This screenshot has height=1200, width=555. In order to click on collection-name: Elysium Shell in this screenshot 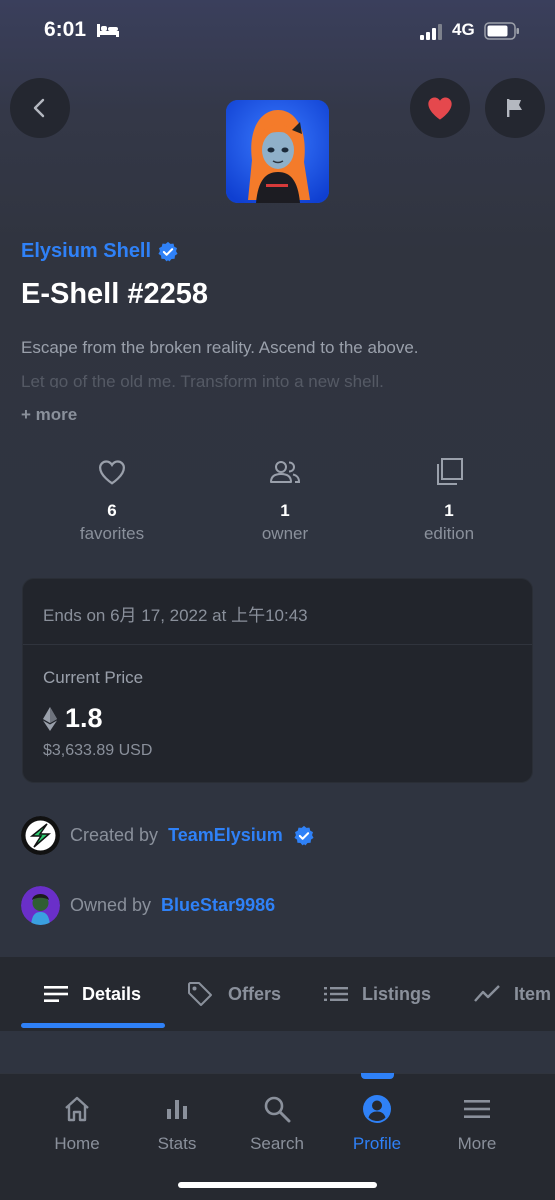, I will do `click(86, 251)`.